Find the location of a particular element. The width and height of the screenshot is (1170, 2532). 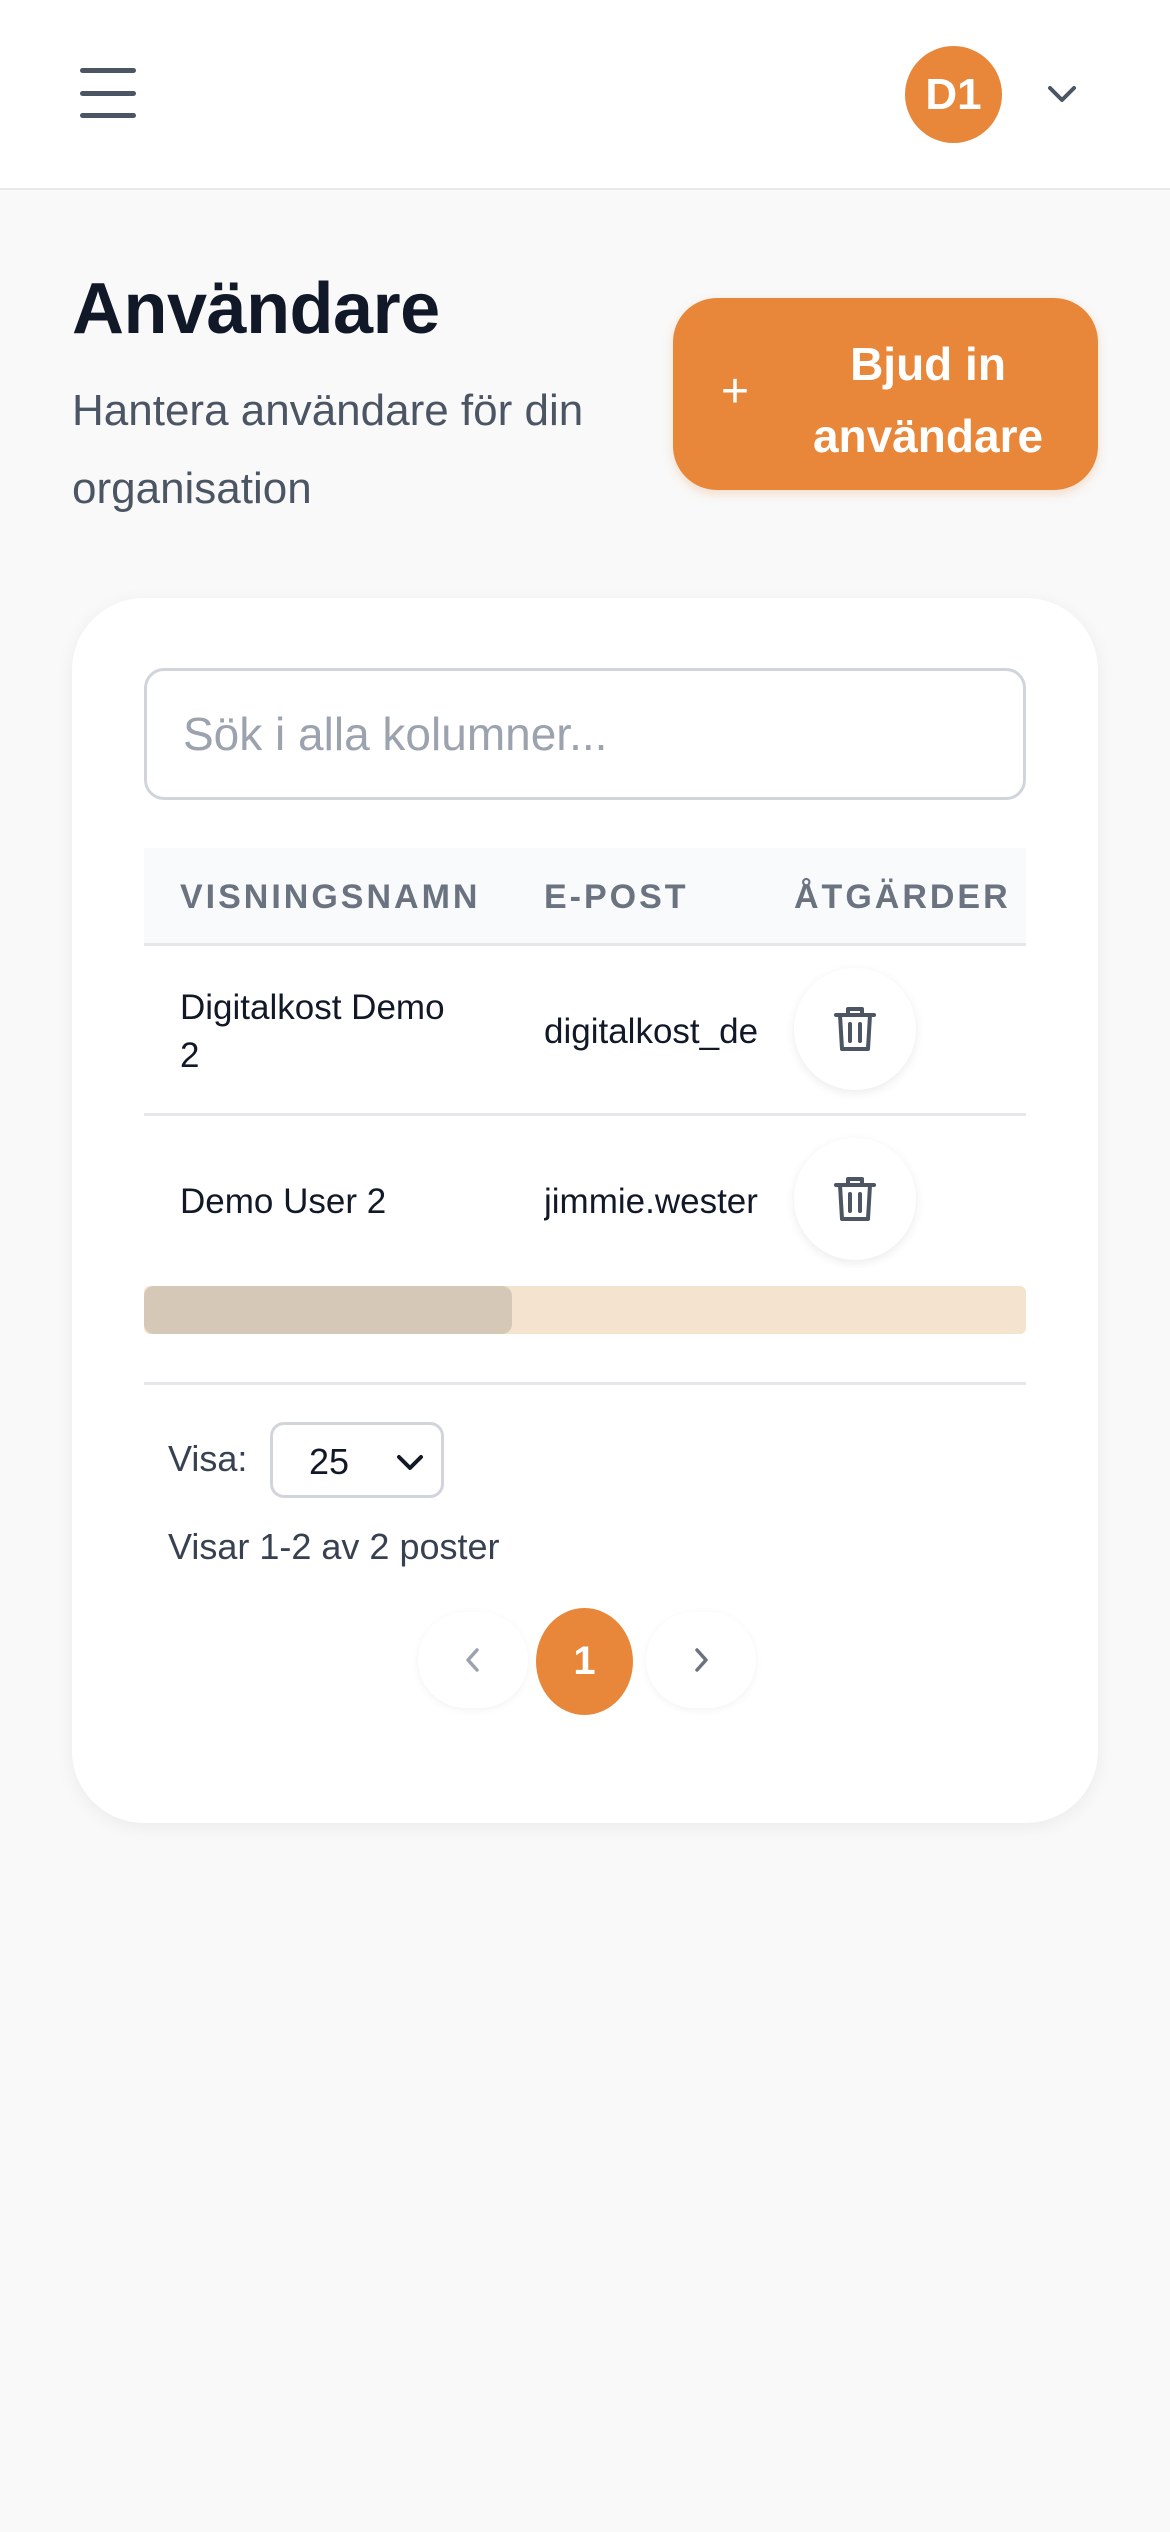

search-input is located at coordinates (585, 734).